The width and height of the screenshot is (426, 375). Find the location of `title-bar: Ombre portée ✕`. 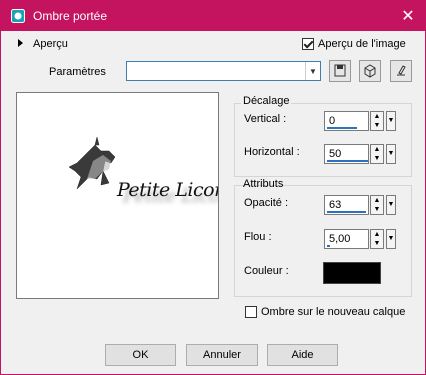

title-bar: Ombre portée ✕ is located at coordinates (213, 16).